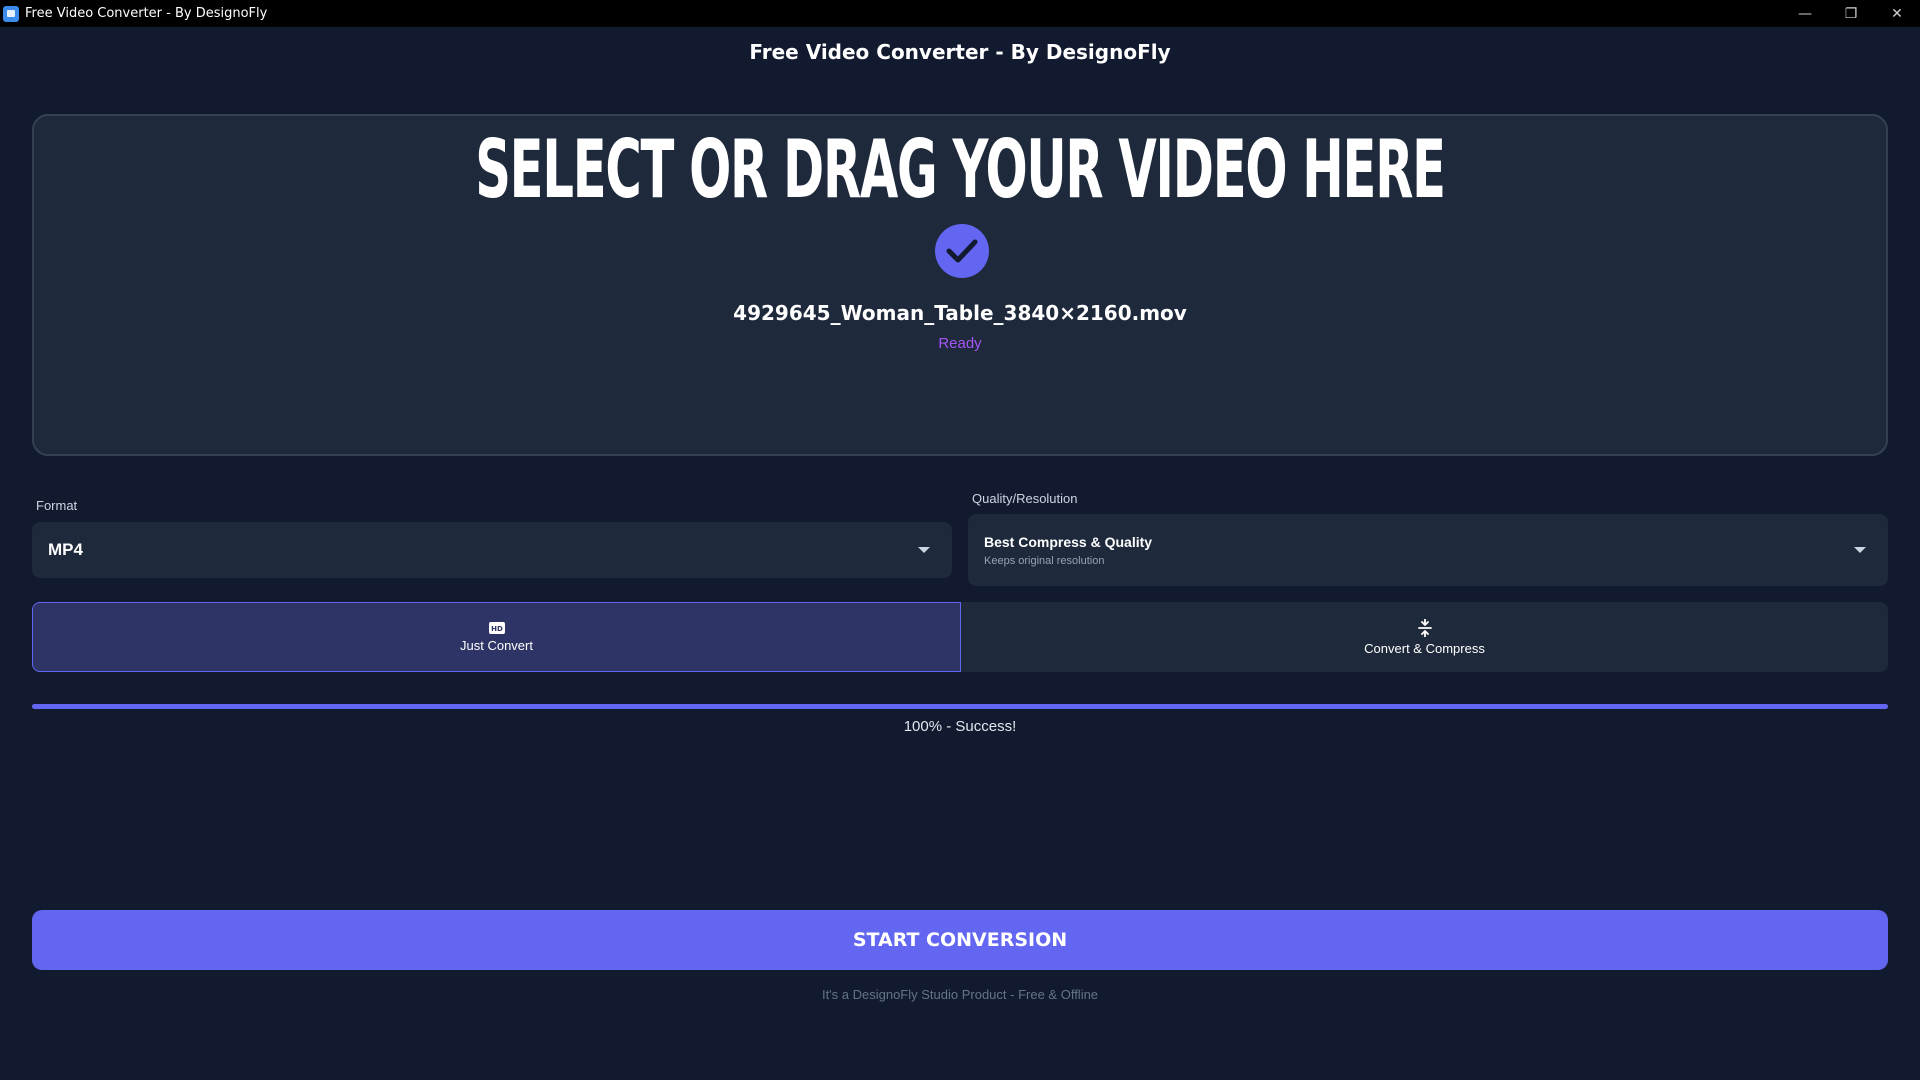 This screenshot has height=1080, width=1920. Describe the element at coordinates (960, 726) in the screenshot. I see `progress-status-text: 100% - Success!` at that location.